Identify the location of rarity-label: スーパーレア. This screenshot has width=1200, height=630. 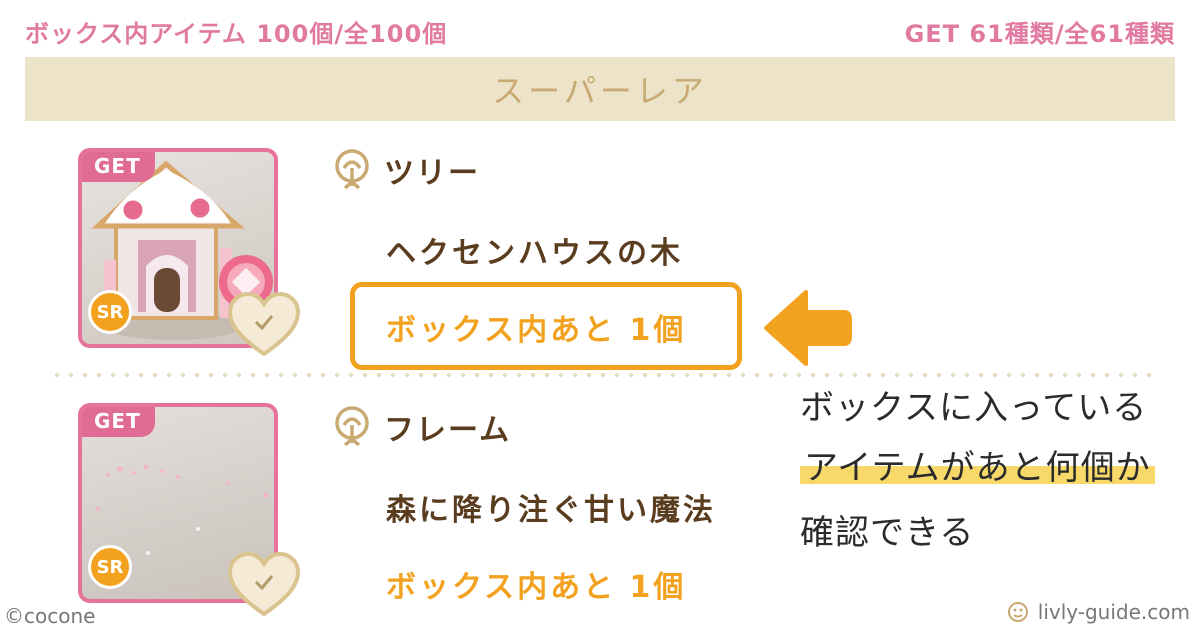
(600, 91).